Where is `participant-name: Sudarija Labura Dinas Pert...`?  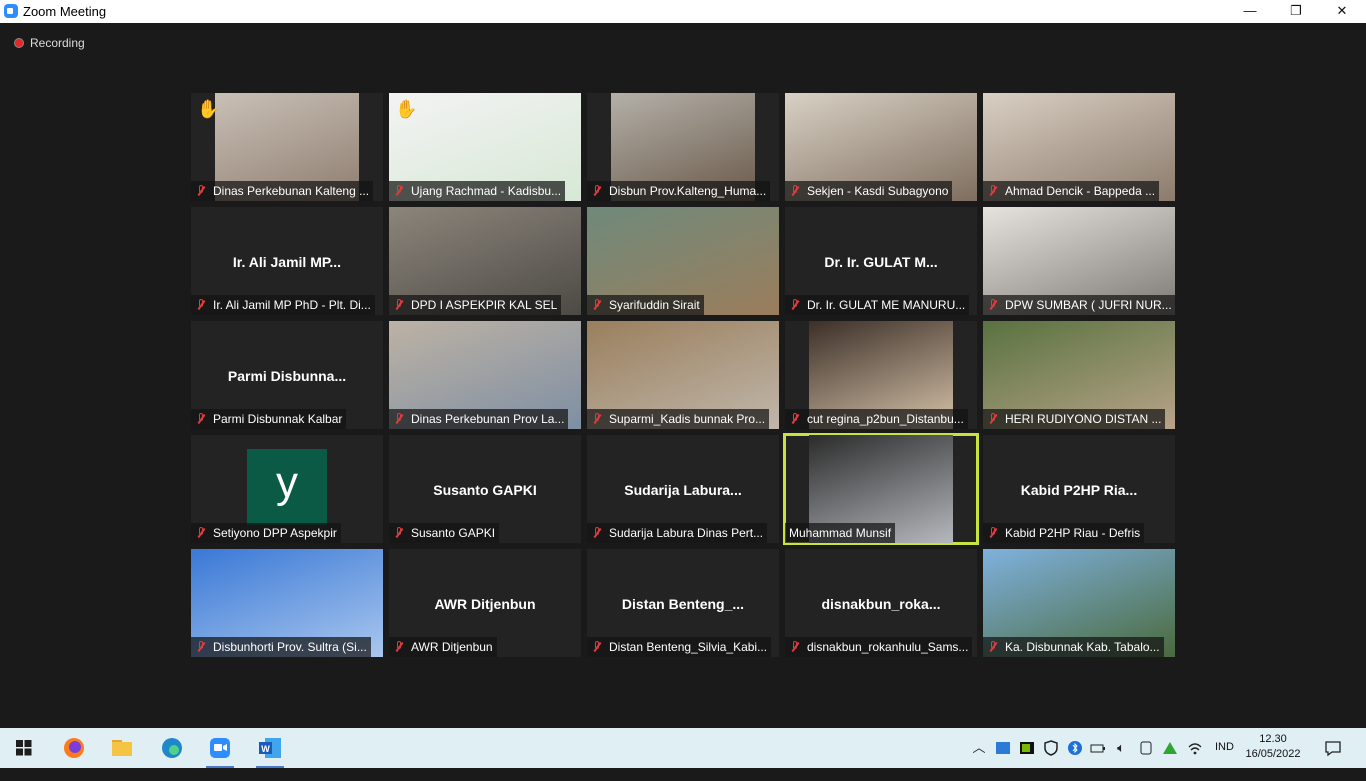 participant-name: Sudarija Labura Dinas Pert... is located at coordinates (686, 533).